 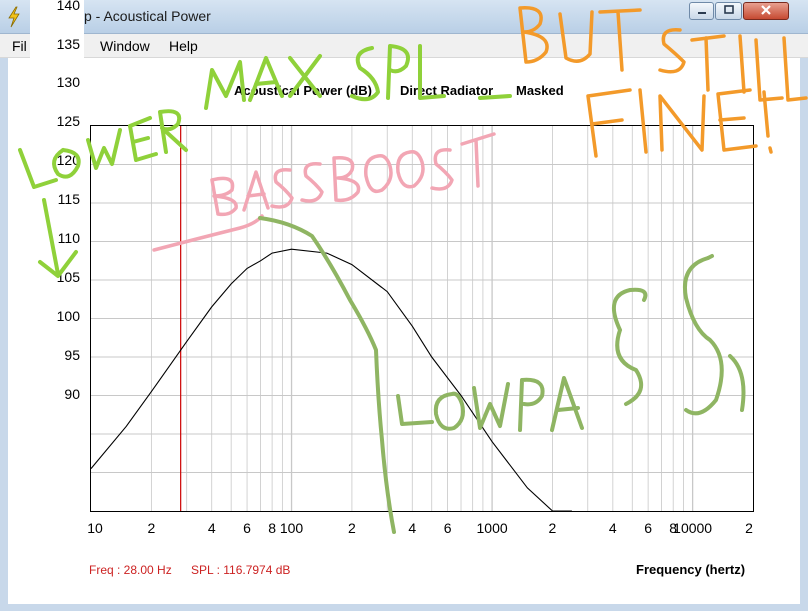 I want to click on status-spl: SPL : 116.7974 dB, so click(x=241, y=570).